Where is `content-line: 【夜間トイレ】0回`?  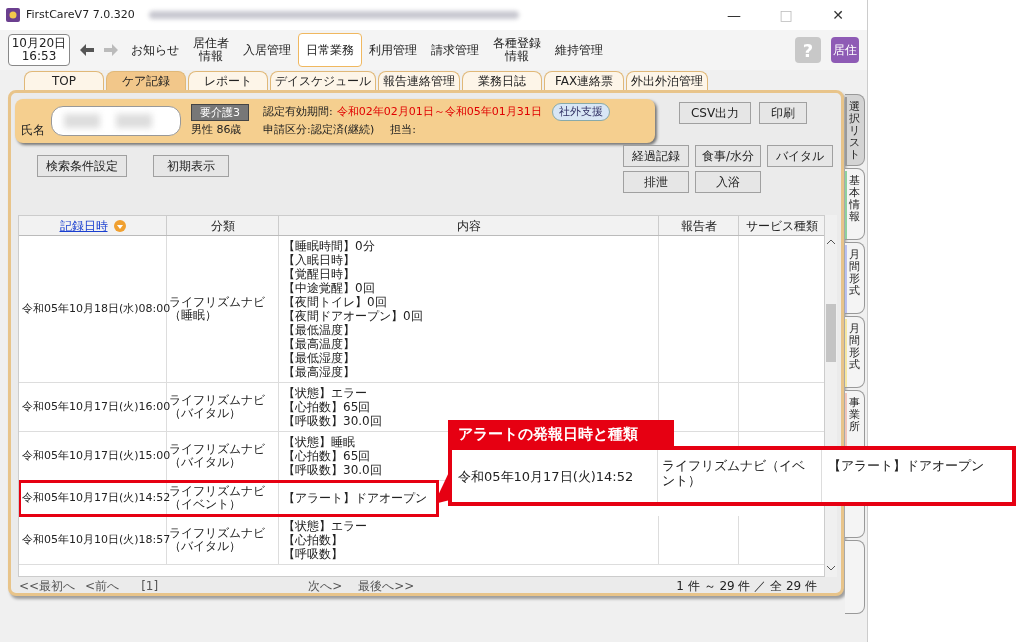 content-line: 【夜間トイレ】0回 is located at coordinates (335, 302).